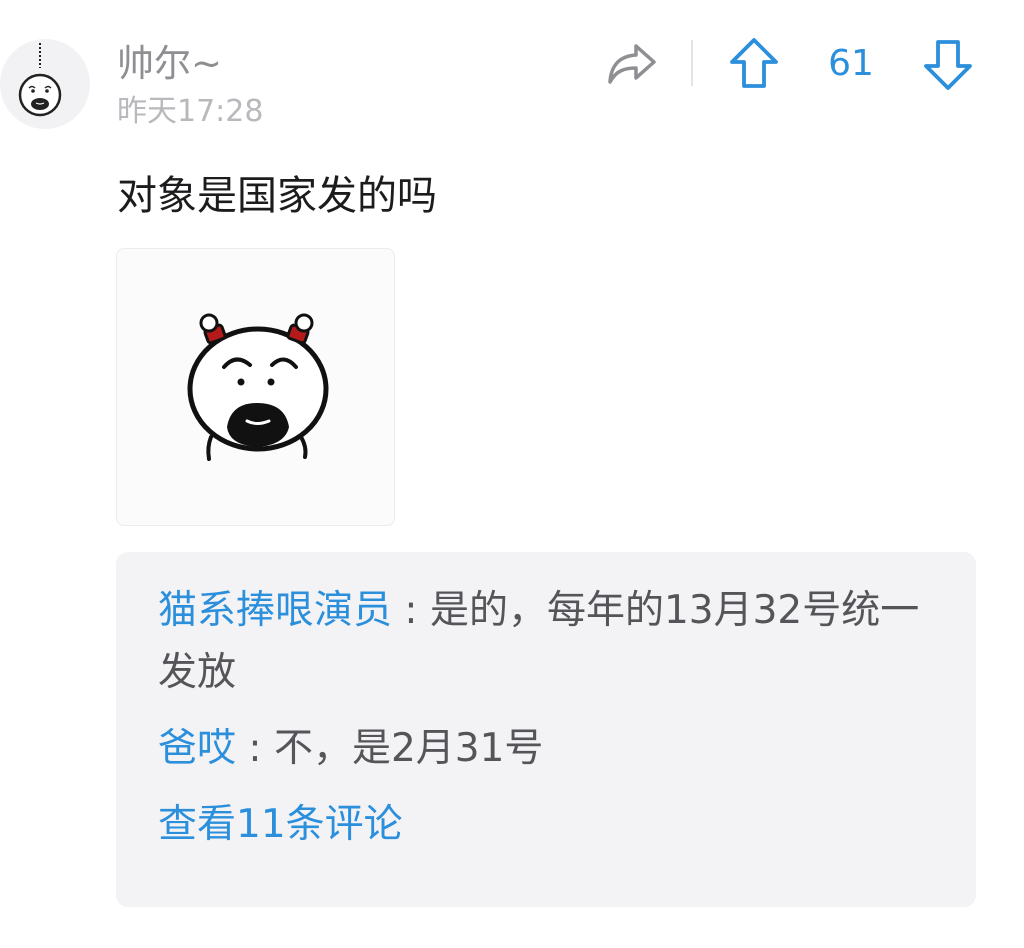 The height and width of the screenshot is (948, 1024). I want to click on comment-author: 猫系捧哏演员, so click(275, 610).